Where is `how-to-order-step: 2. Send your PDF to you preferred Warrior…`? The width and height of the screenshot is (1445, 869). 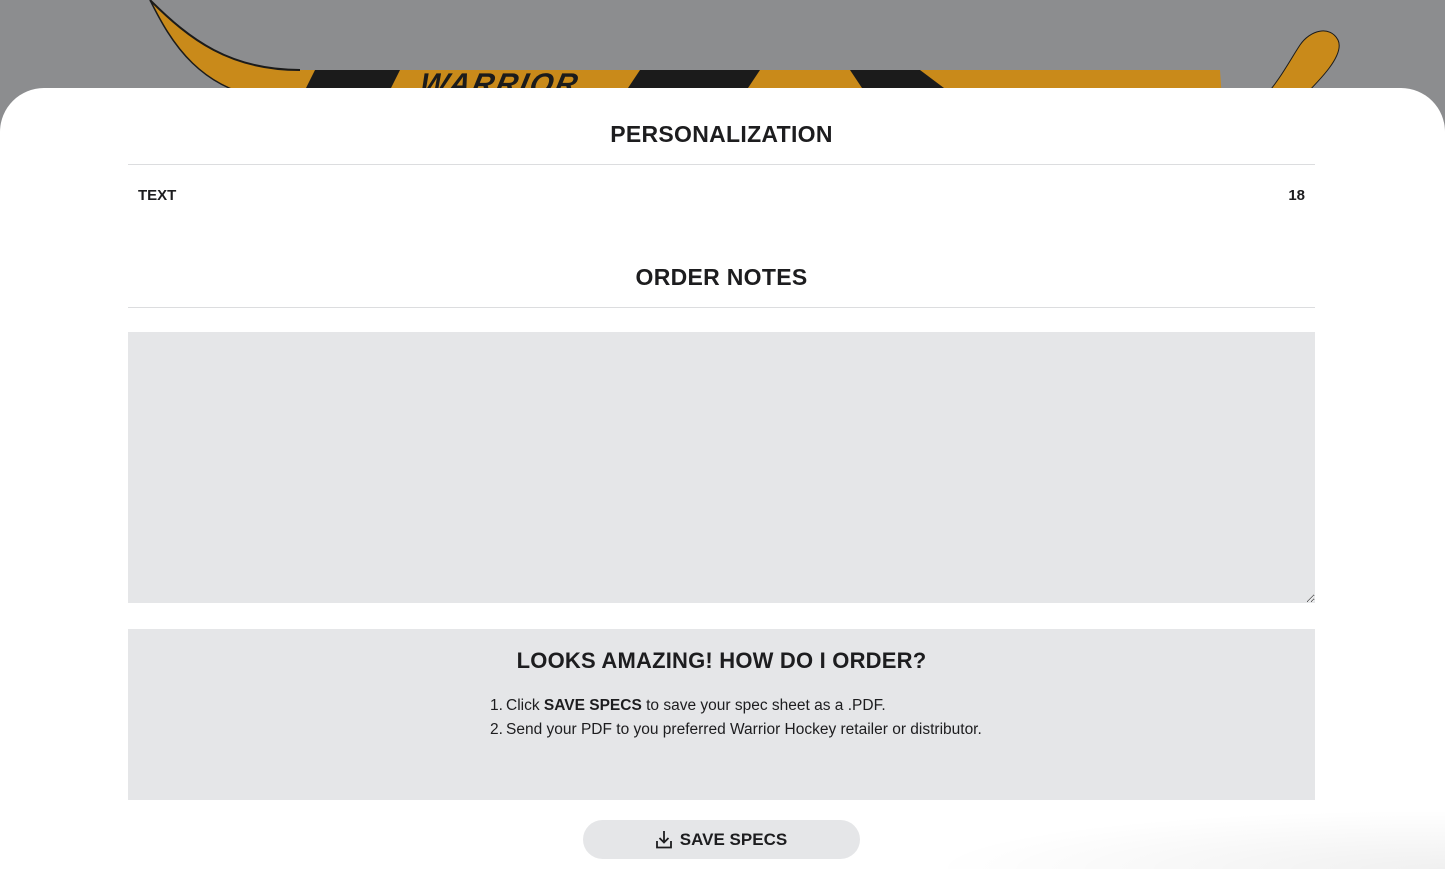
how-to-order-step: 2. Send your PDF to you preferred Warrior… is located at coordinates (736, 729).